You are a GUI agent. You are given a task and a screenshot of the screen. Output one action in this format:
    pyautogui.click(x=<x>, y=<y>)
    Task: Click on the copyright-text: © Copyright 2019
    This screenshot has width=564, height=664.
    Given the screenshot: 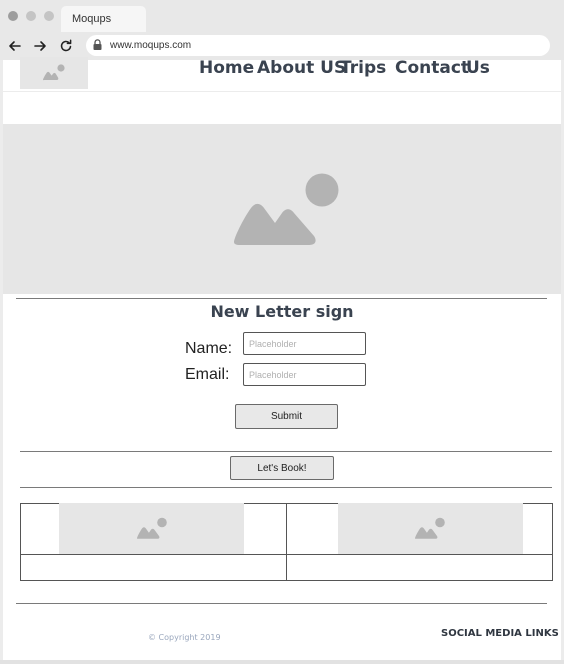 What is the action you would take?
    pyautogui.click(x=184, y=637)
    